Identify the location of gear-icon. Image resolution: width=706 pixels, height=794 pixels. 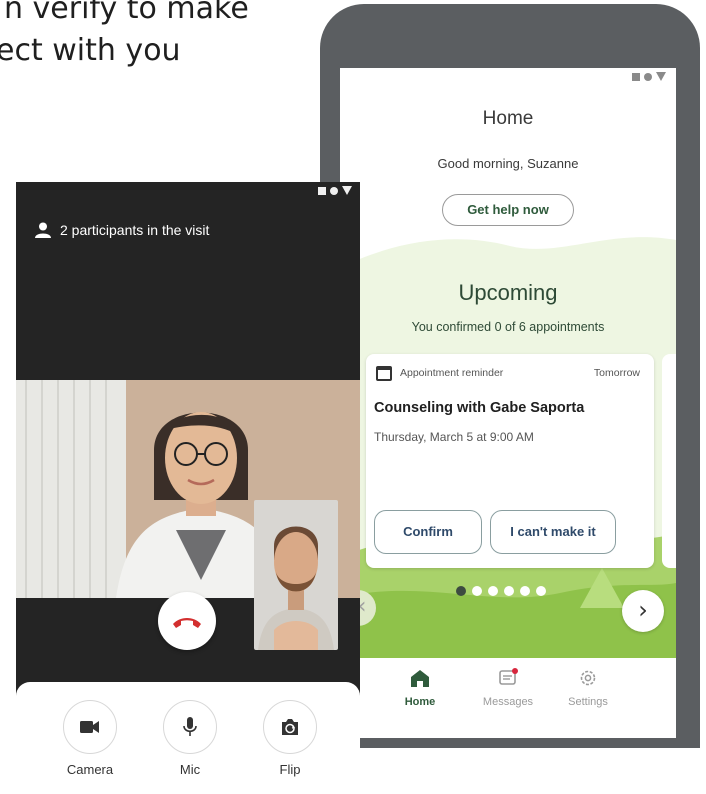
(588, 678).